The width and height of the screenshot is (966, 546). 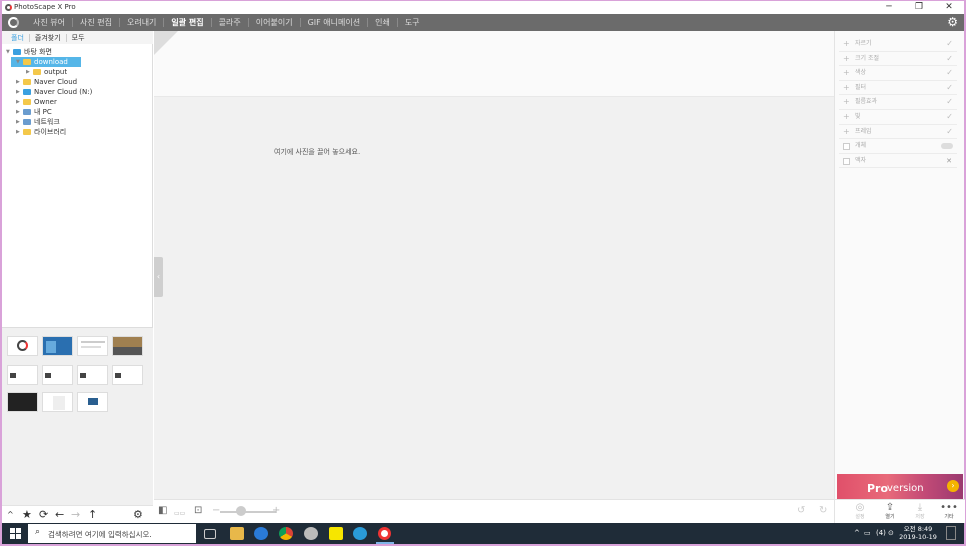 I want to click on photoscape-logo-icon, so click(x=13, y=22).